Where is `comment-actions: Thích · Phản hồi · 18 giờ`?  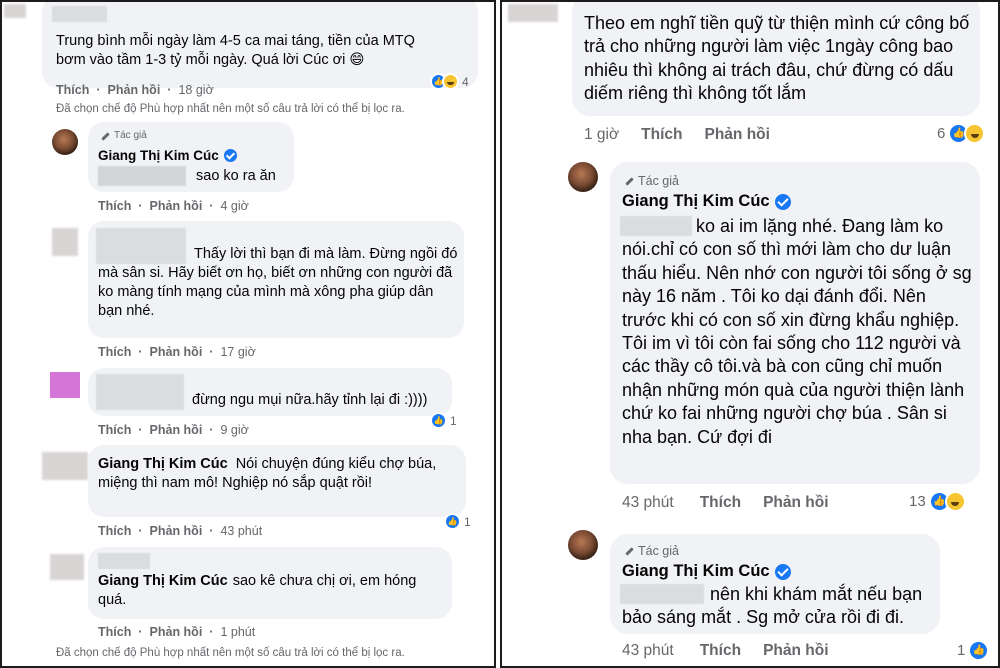 comment-actions: Thích · Phản hồi · 18 giờ is located at coordinates (135, 90).